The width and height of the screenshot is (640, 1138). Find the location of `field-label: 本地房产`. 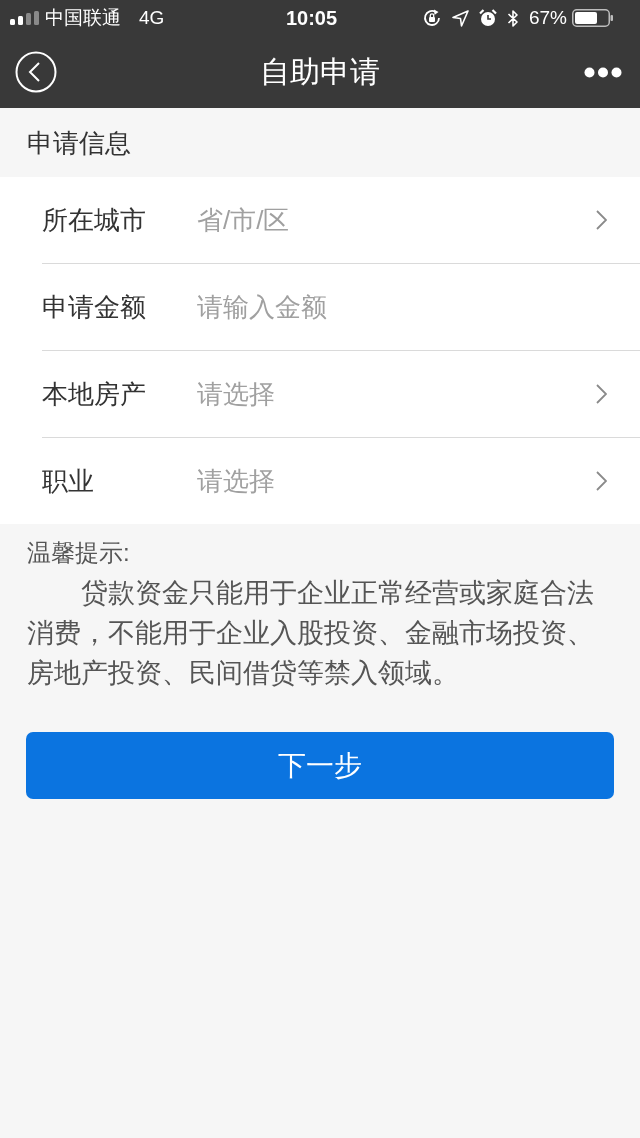

field-label: 本地房产 is located at coordinates (94, 394).